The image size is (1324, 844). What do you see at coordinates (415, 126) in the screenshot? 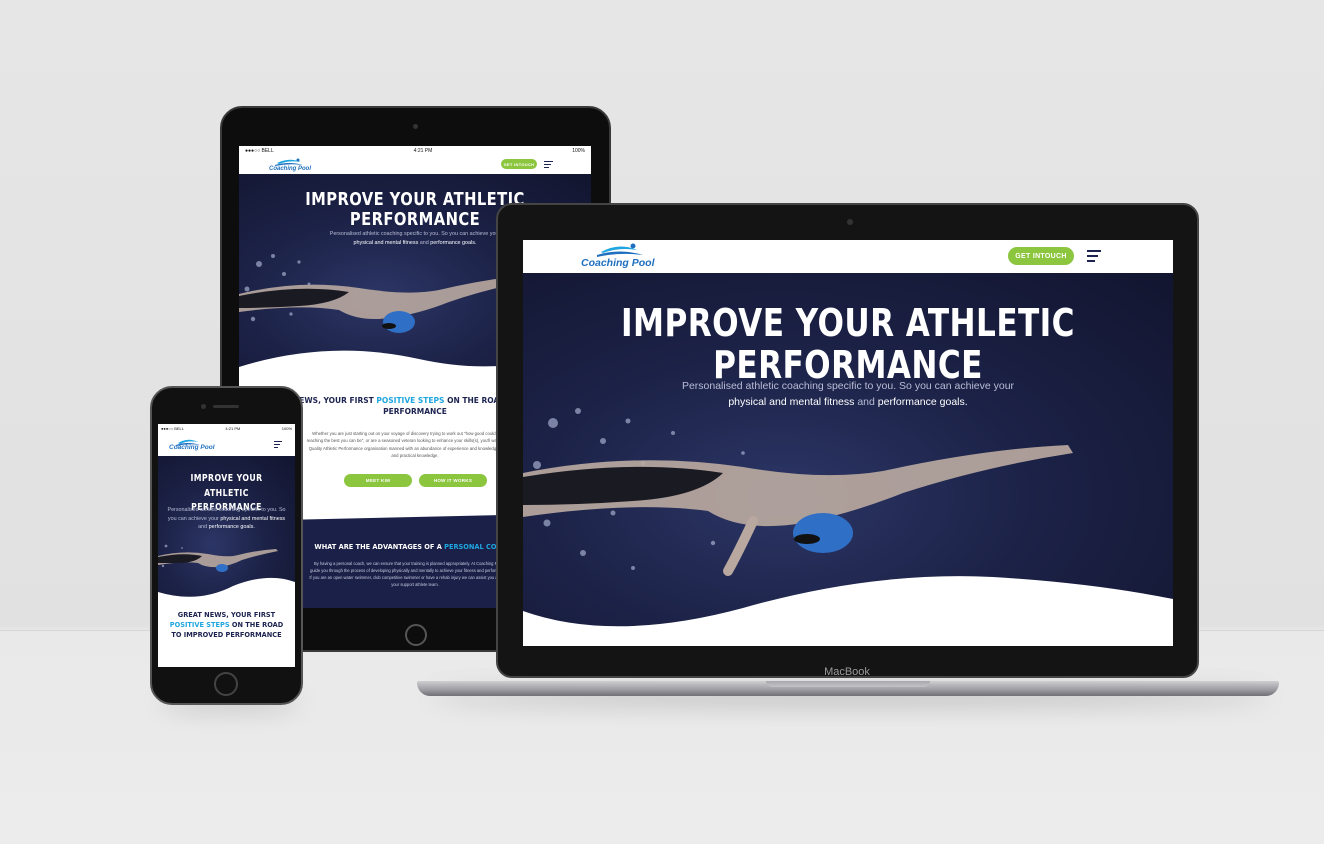
I see `tablet-camera` at bounding box center [415, 126].